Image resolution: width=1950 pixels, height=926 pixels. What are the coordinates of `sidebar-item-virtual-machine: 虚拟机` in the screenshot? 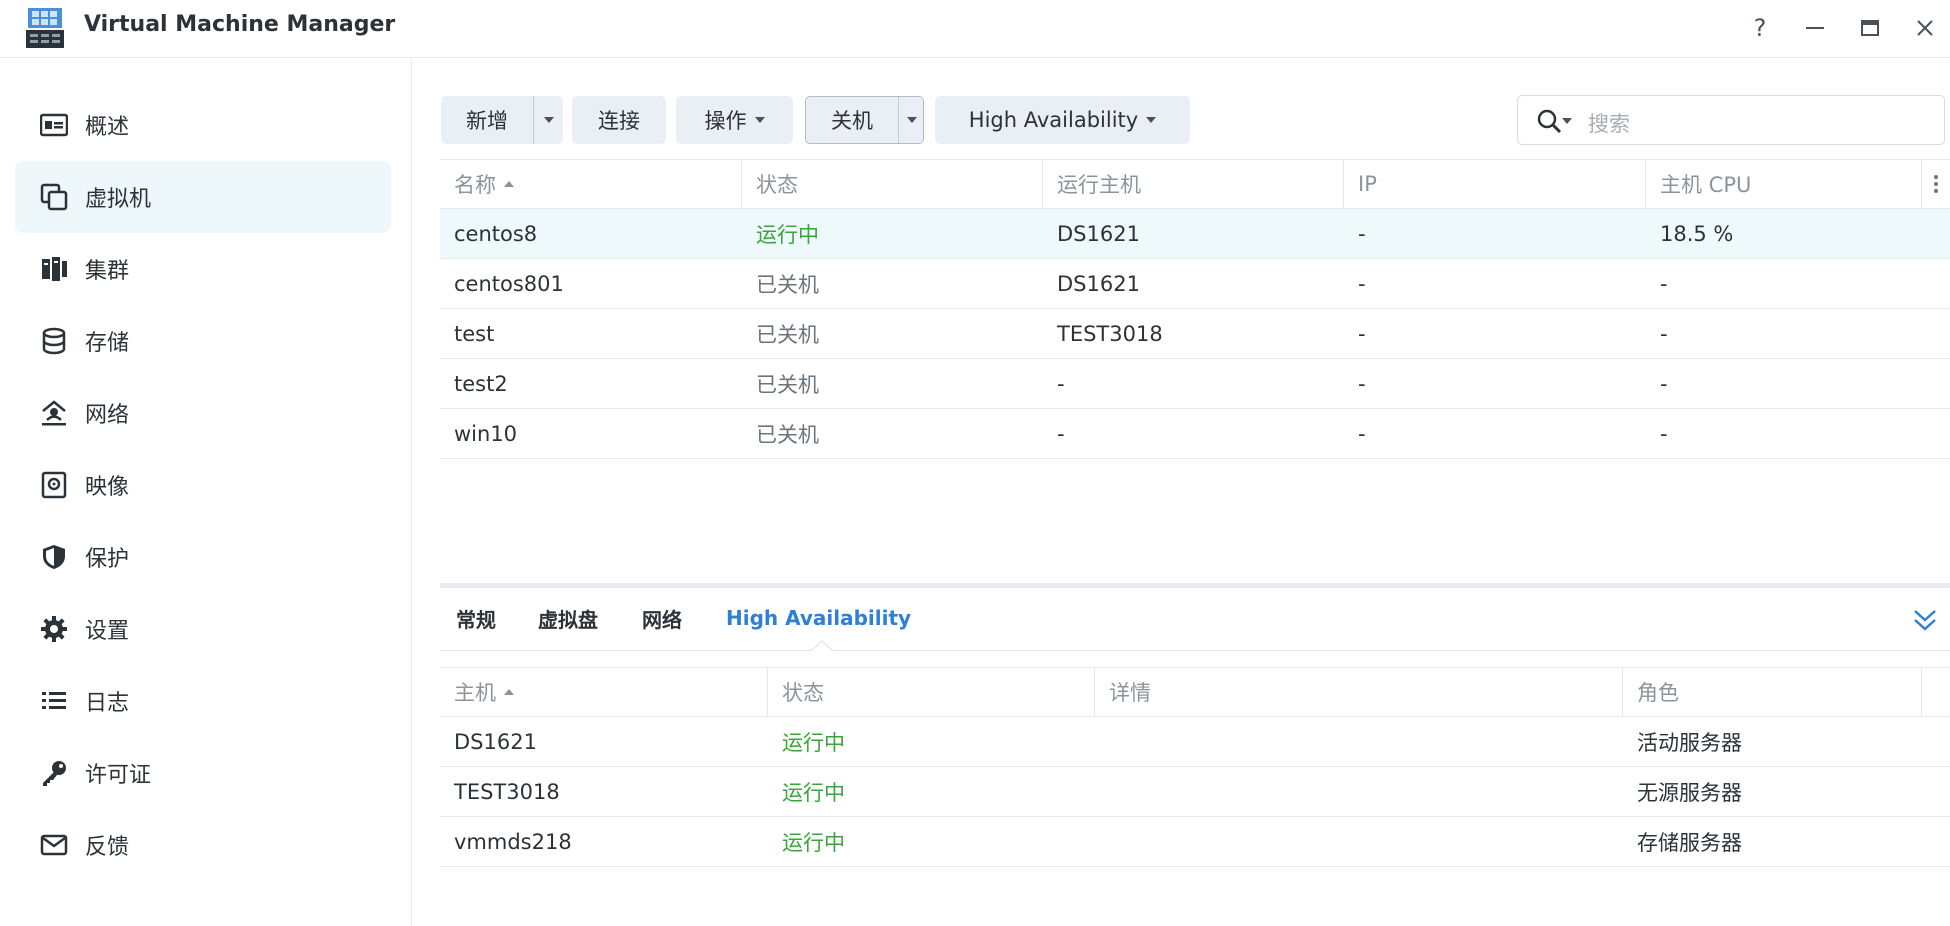 It's located at (203, 197).